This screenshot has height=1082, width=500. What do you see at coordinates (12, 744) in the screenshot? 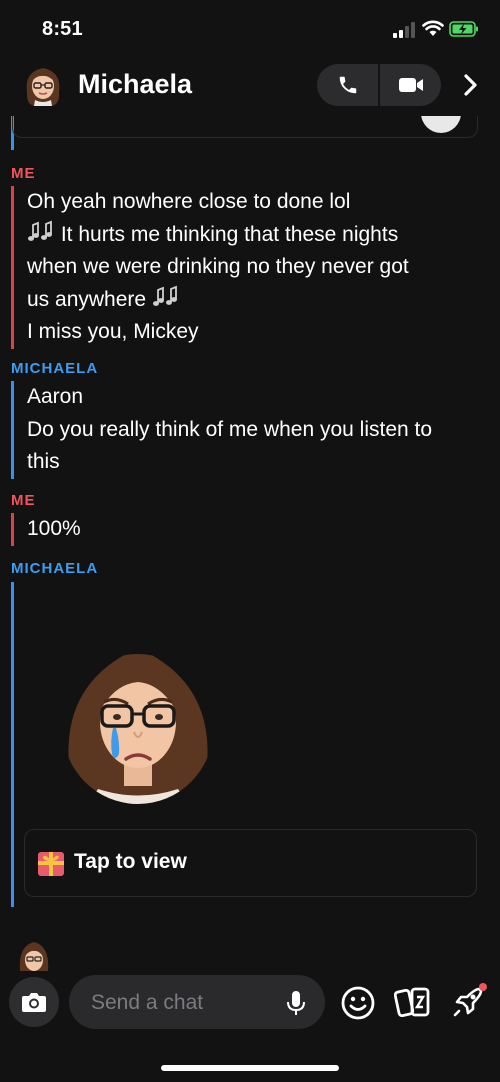
I see `message-bar` at bounding box center [12, 744].